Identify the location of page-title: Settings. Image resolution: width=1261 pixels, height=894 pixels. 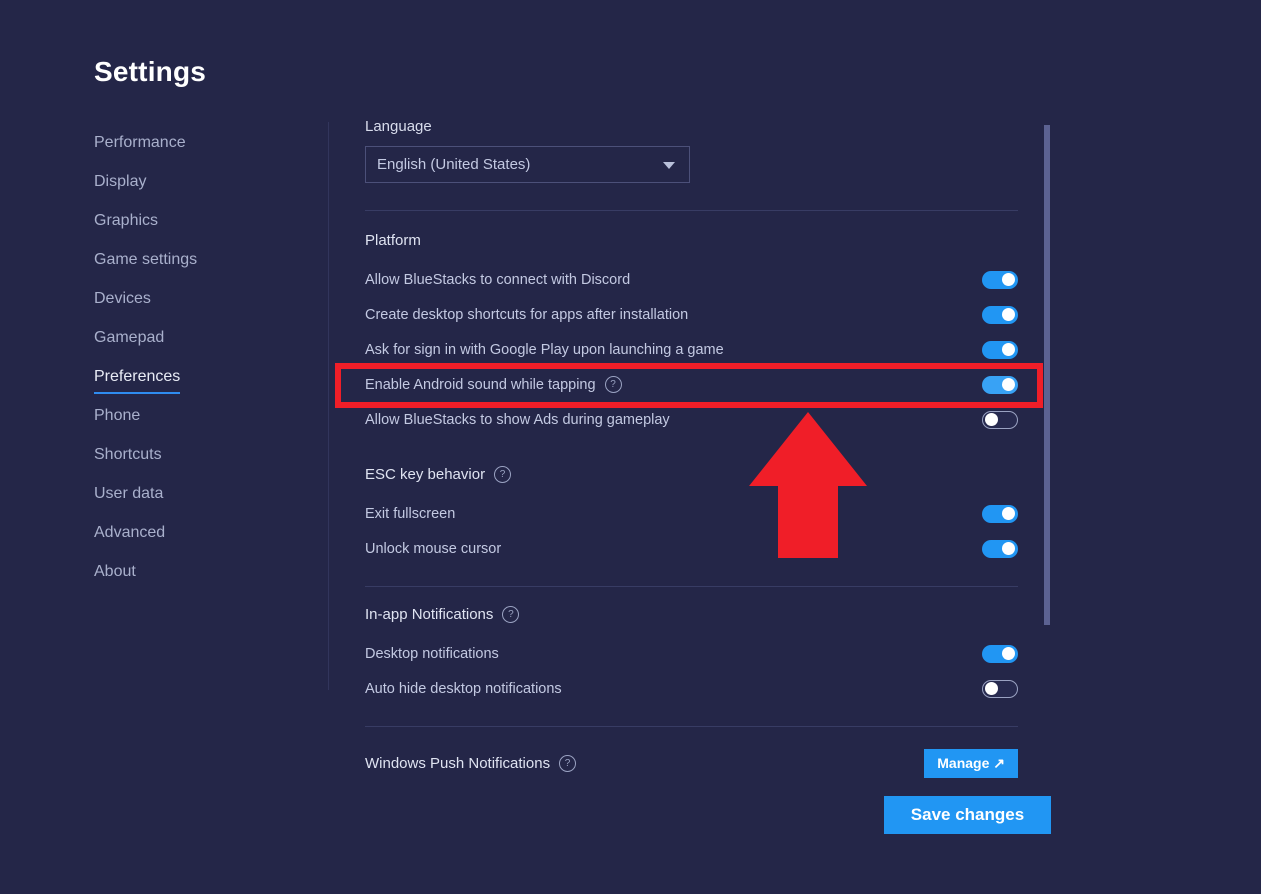
(150, 71).